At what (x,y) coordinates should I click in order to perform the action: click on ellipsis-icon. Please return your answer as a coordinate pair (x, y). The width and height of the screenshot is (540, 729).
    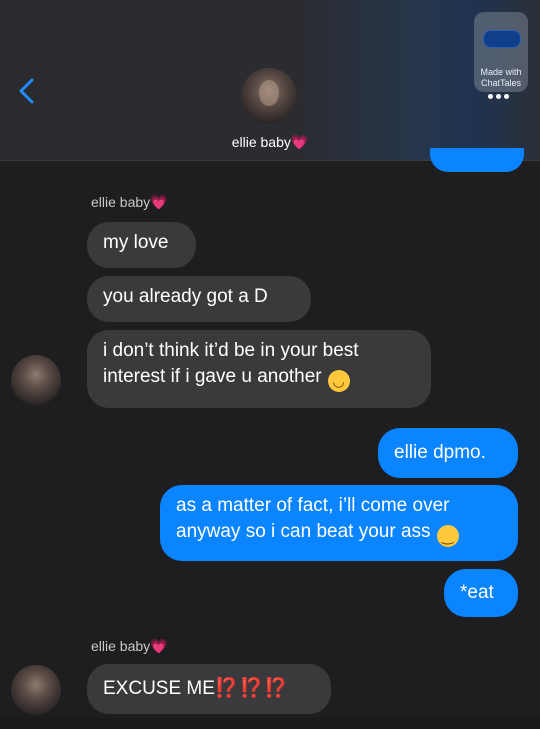
    Looking at the image, I should click on (503, 92).